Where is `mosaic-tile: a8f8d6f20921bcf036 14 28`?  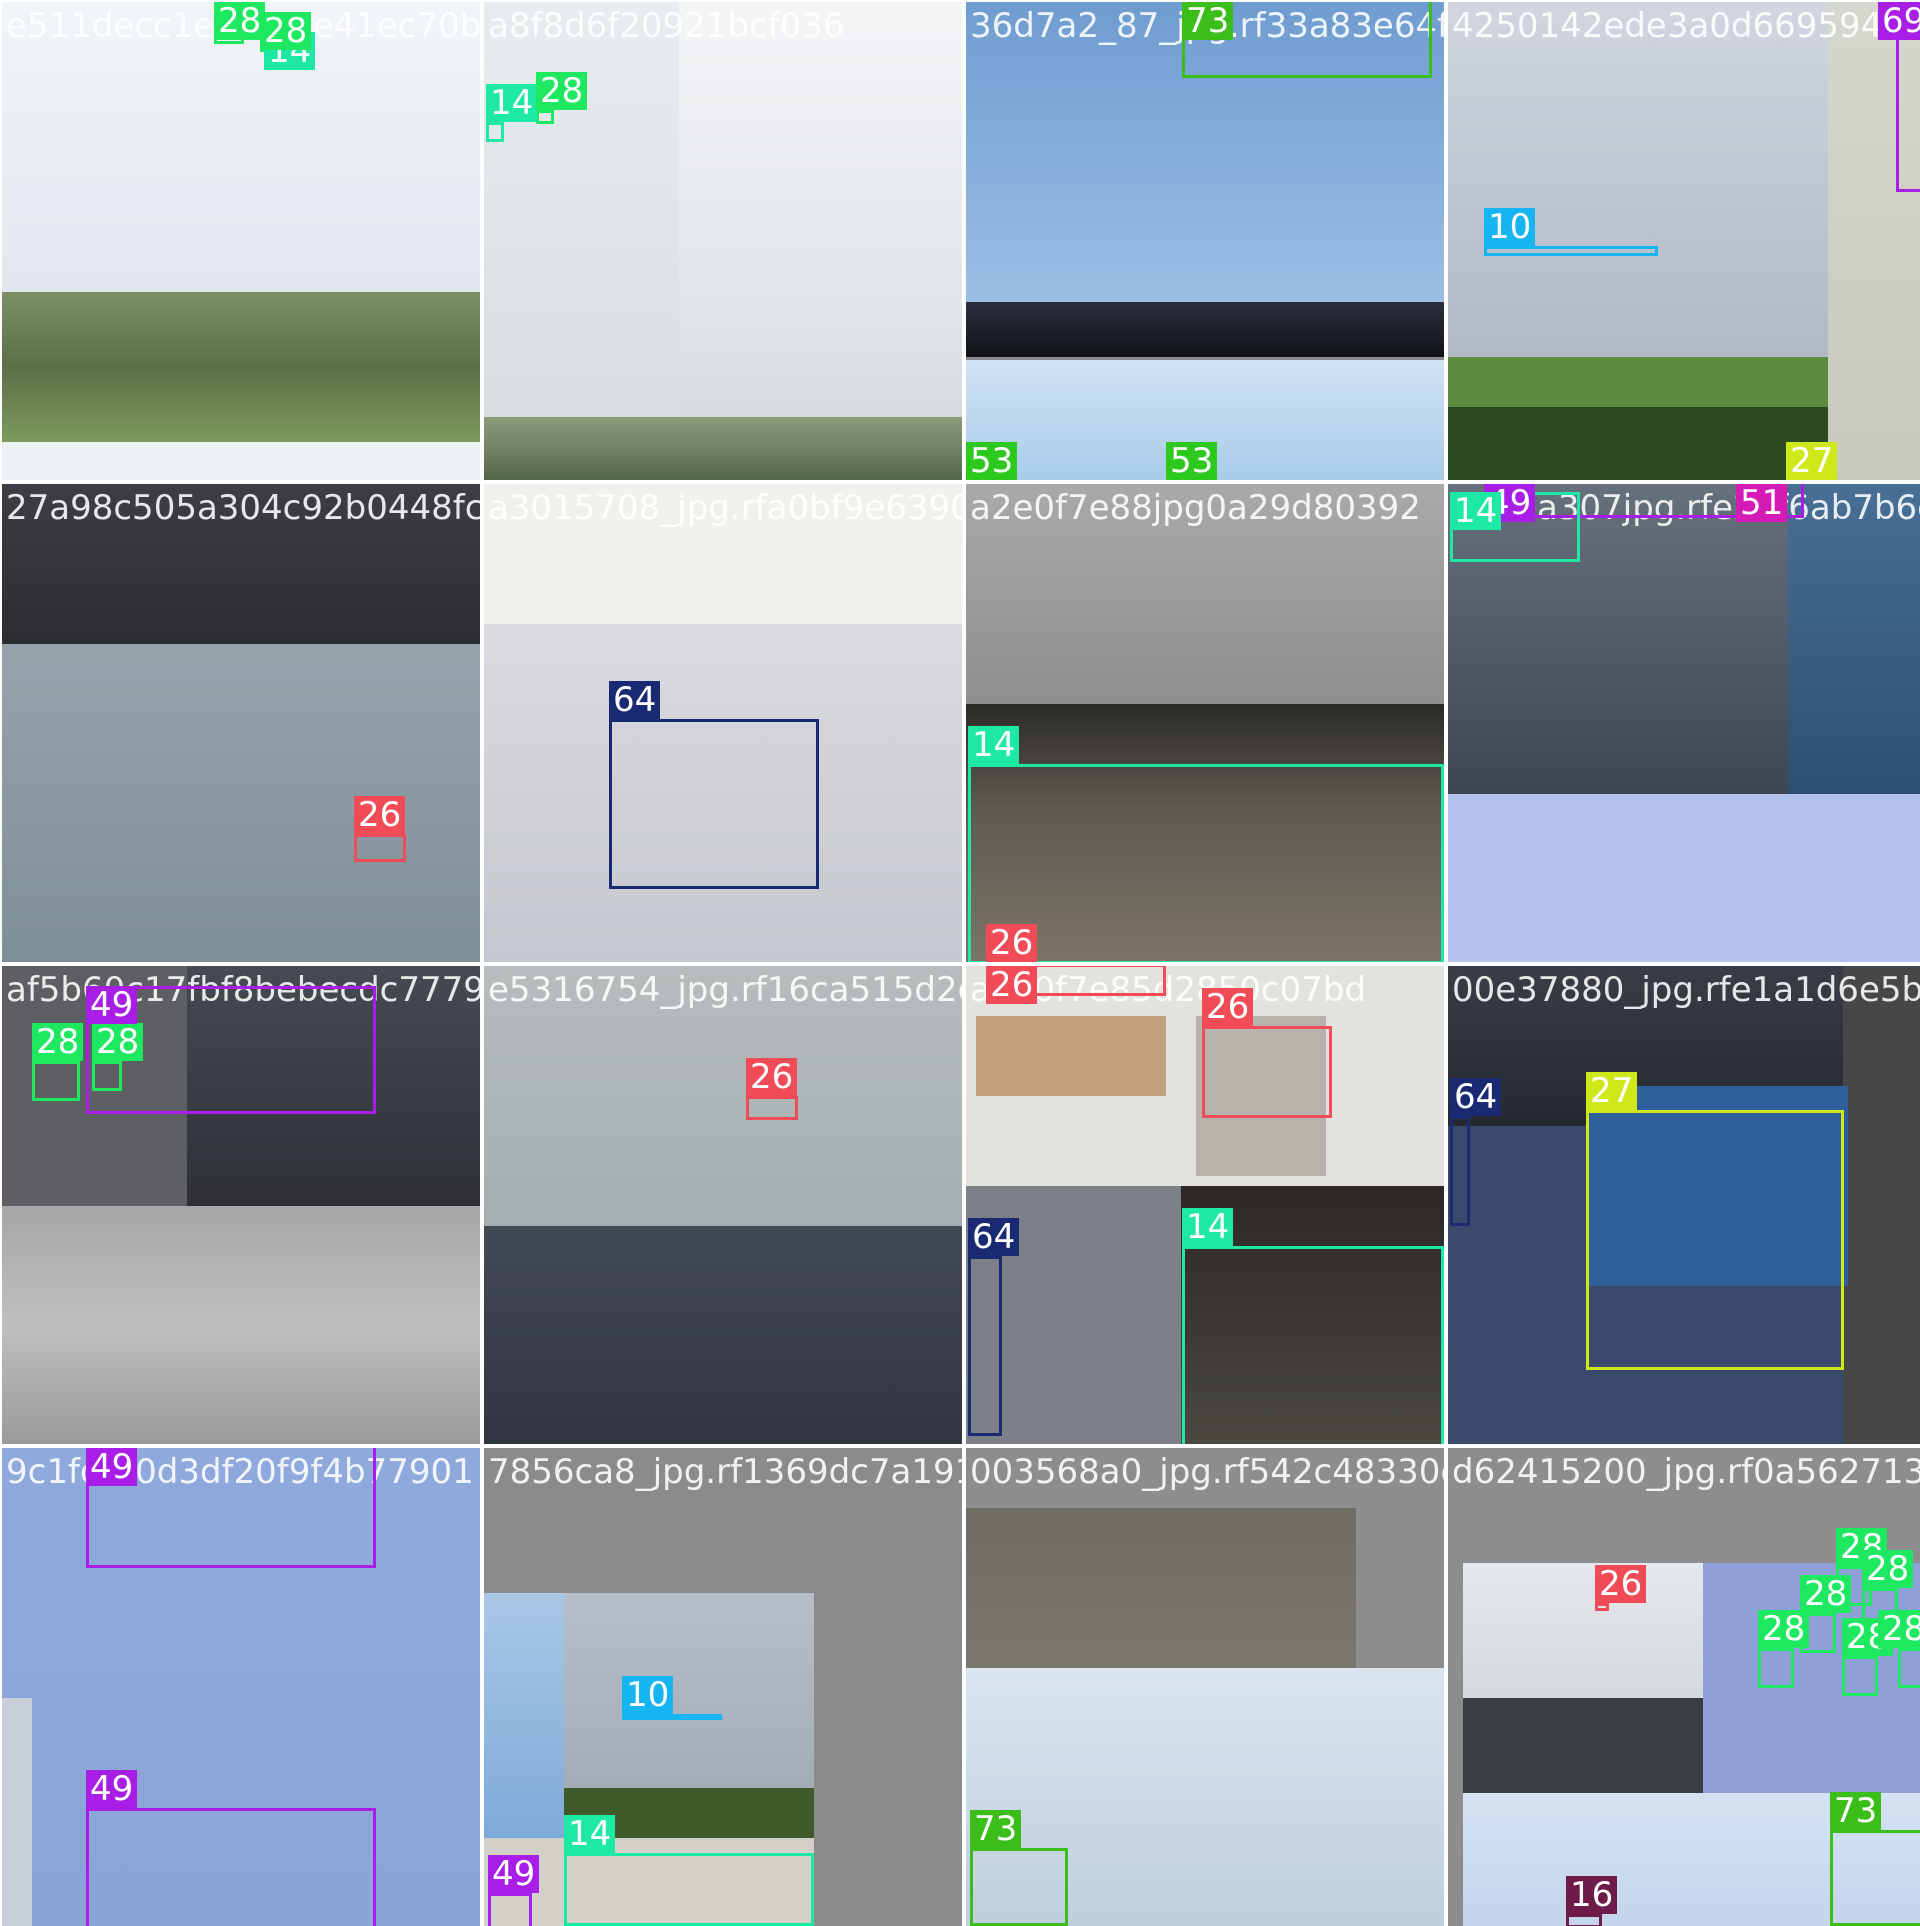 mosaic-tile: a8f8d6f20921bcf036 14 28 is located at coordinates (723, 241).